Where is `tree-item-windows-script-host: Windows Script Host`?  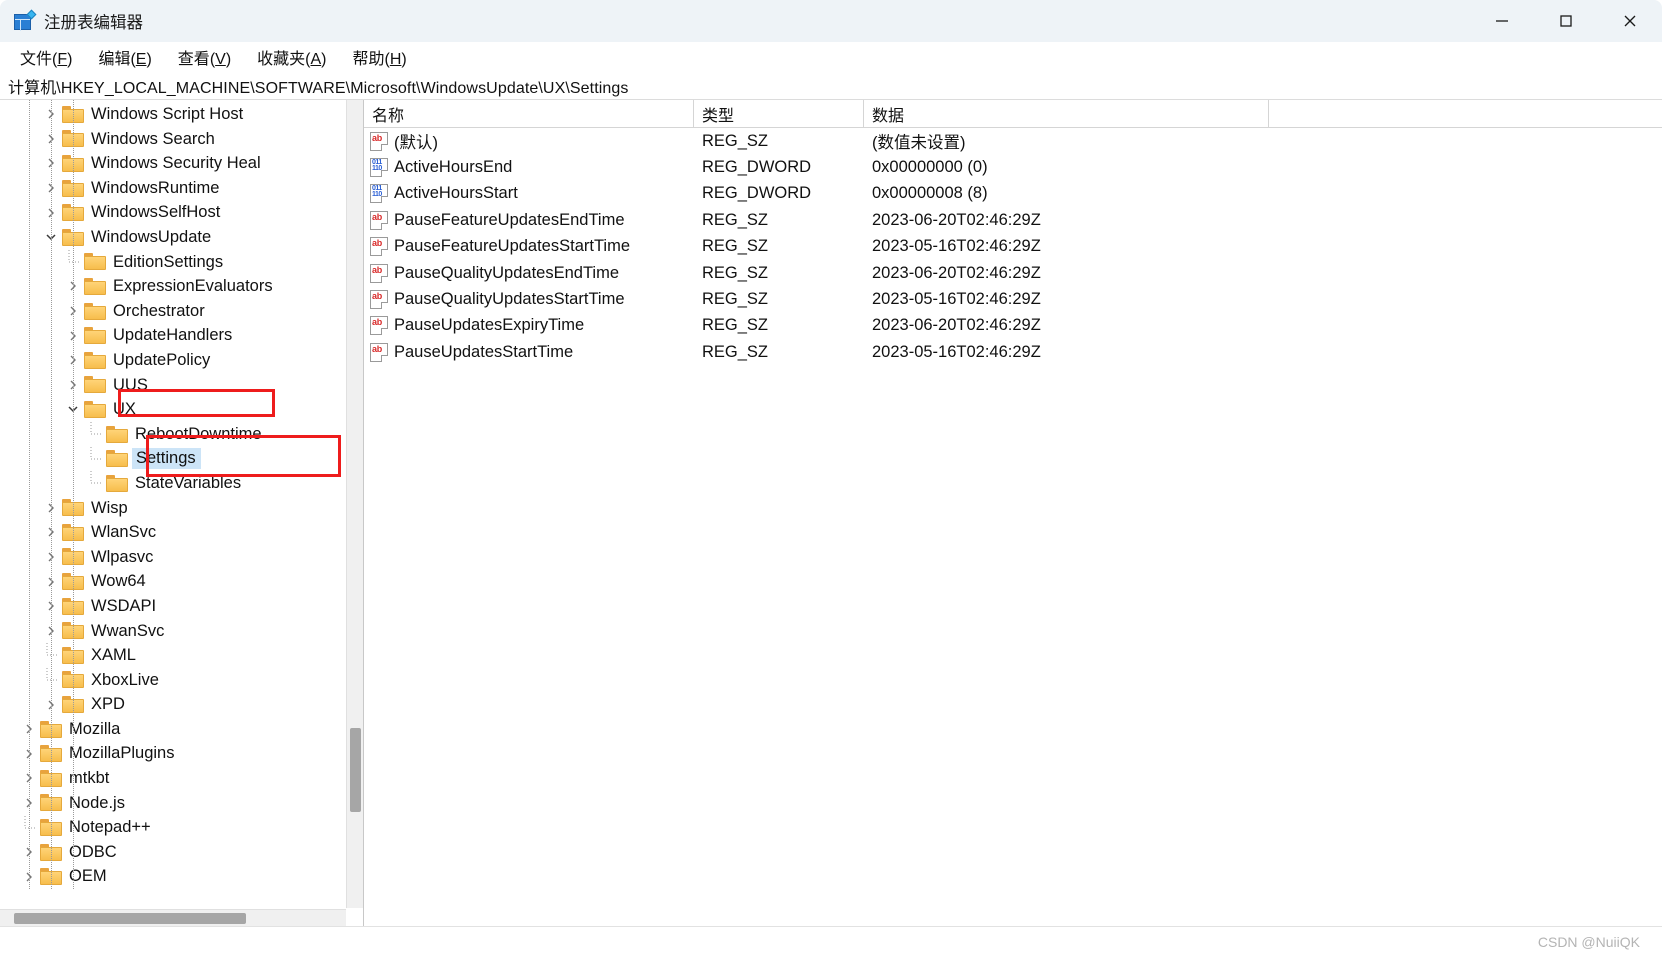 tree-item-windows-script-host: Windows Script Host is located at coordinates (172, 114).